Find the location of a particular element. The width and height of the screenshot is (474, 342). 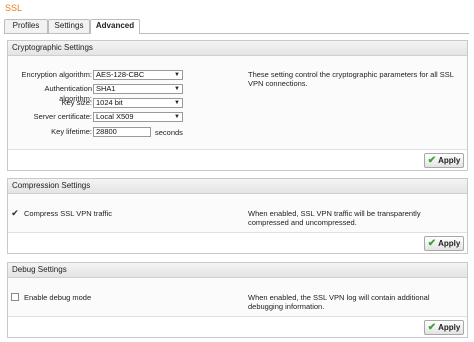

tab-advanced: Advanced is located at coordinates (115, 26).